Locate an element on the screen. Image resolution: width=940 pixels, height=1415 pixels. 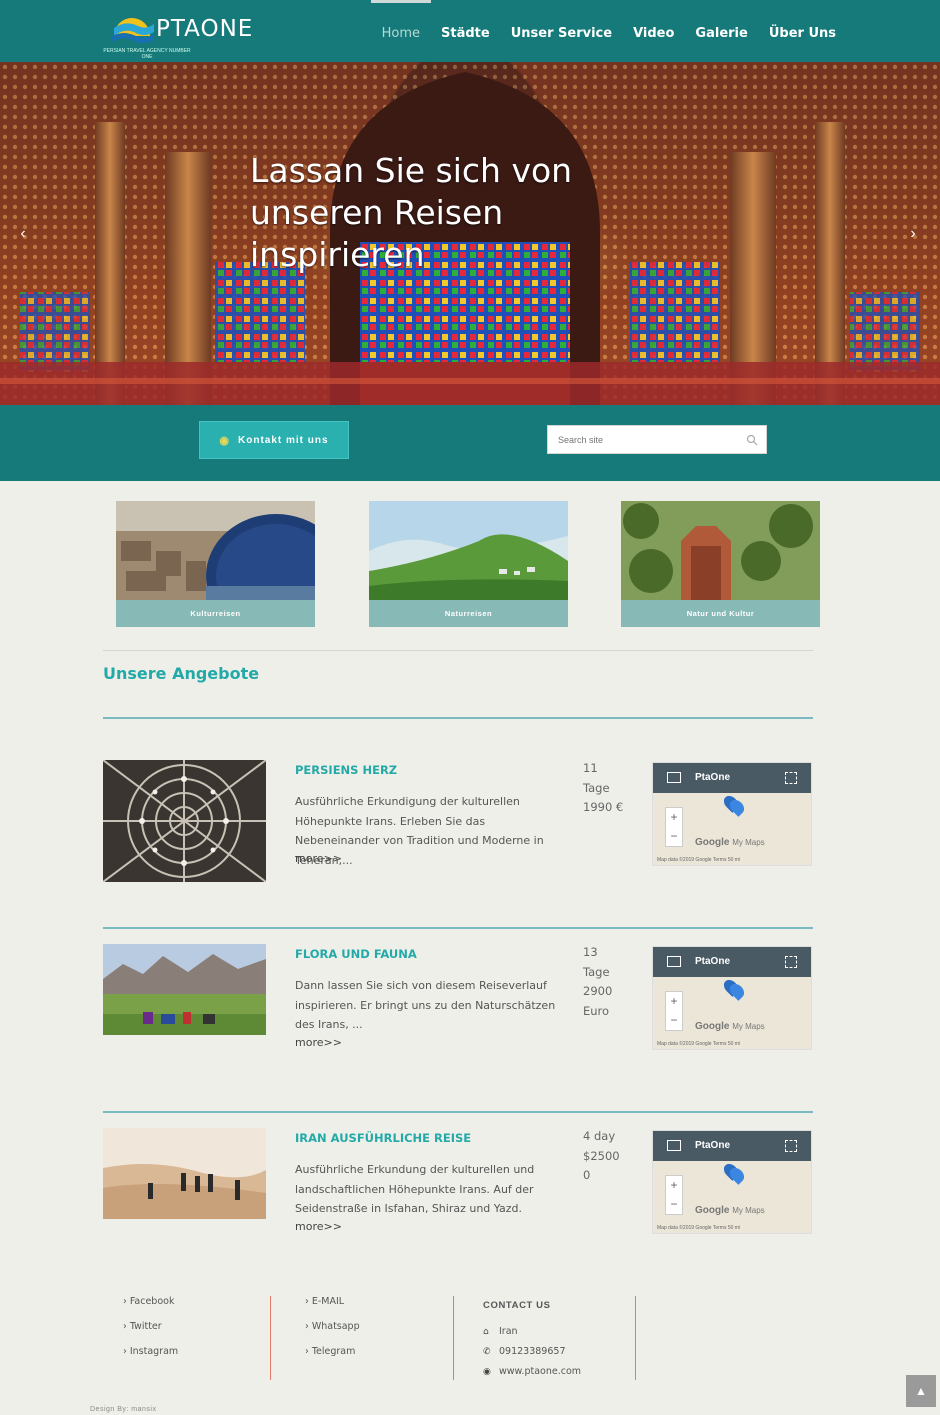
logo-text: PTAONE is located at coordinates (205, 29).